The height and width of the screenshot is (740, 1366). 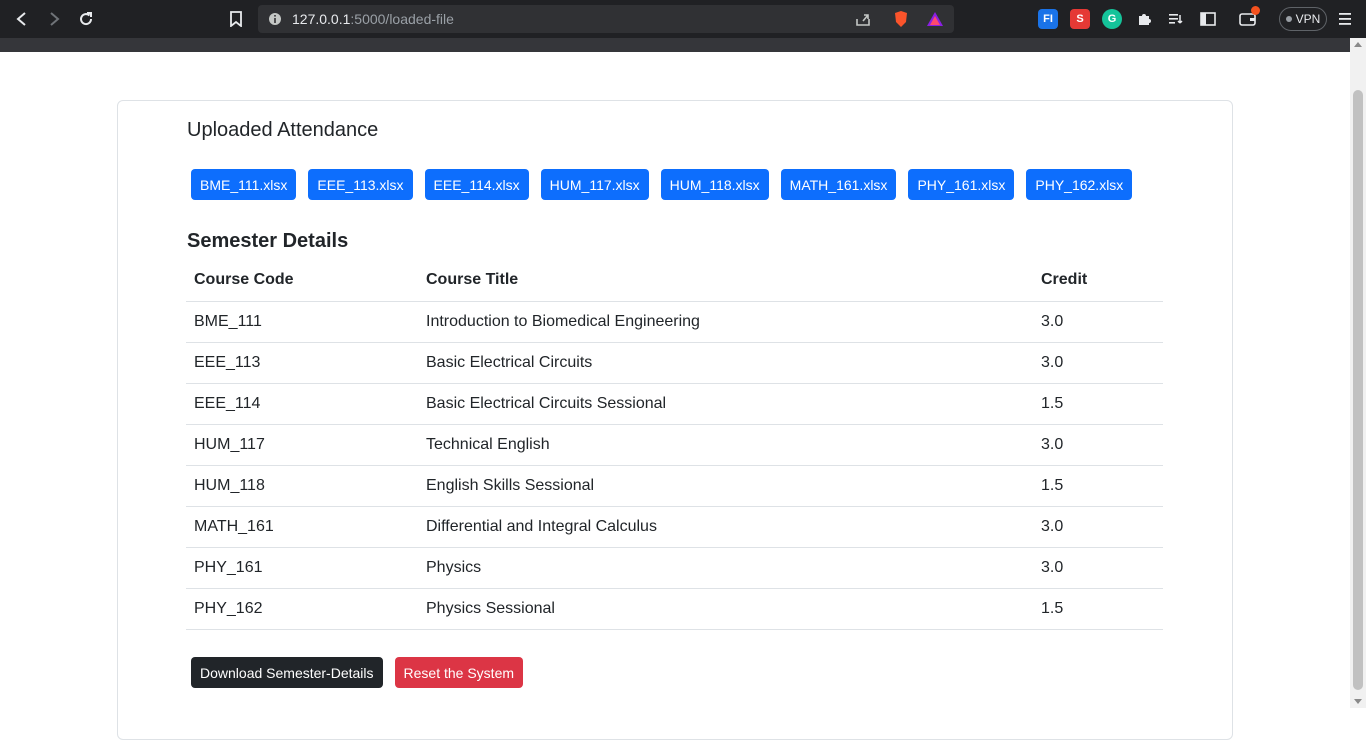 I want to click on table-row: HUM_118 English Skills Sessional 1.5, so click(x=674, y=486).